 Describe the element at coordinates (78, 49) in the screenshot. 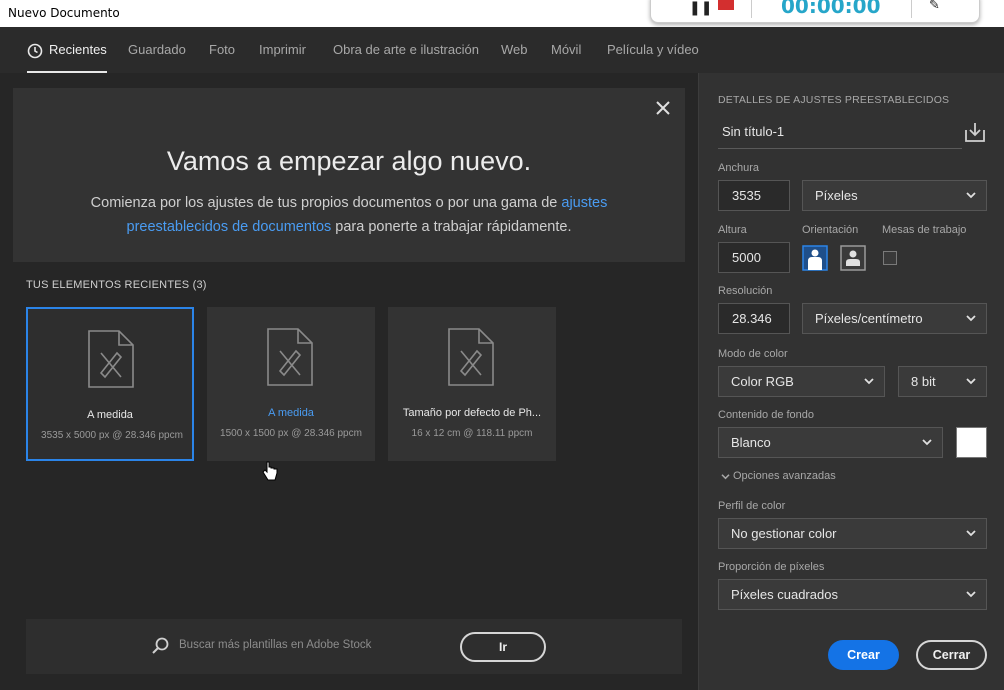

I see `tab-label: Recientes` at that location.